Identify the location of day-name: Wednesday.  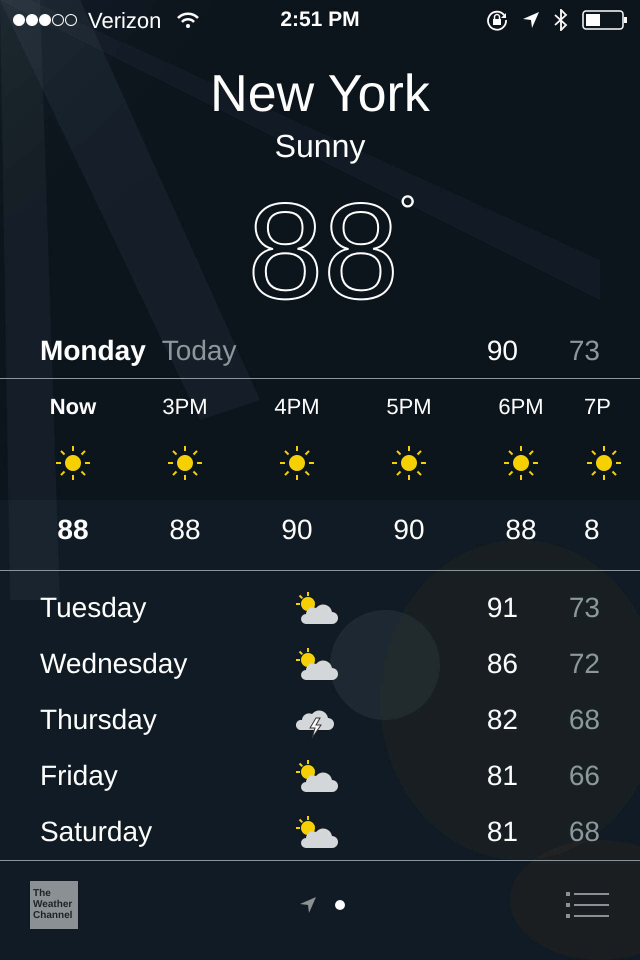
(114, 664).